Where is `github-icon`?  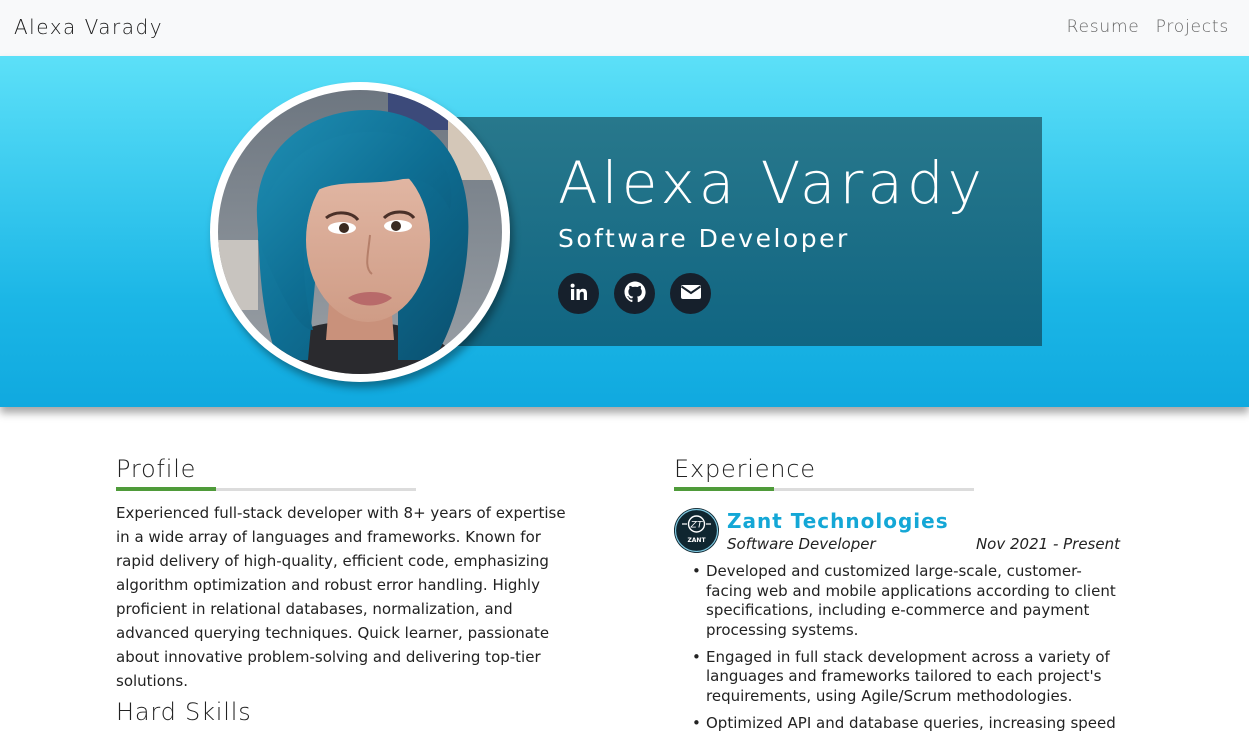
github-icon is located at coordinates (635, 294).